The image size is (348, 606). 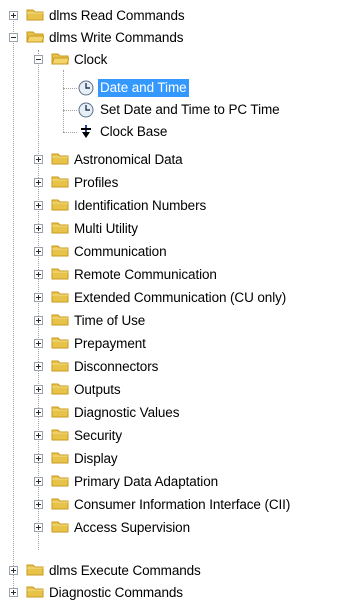 I want to click on tree-node-label: Disconnectors, so click(x=116, y=367).